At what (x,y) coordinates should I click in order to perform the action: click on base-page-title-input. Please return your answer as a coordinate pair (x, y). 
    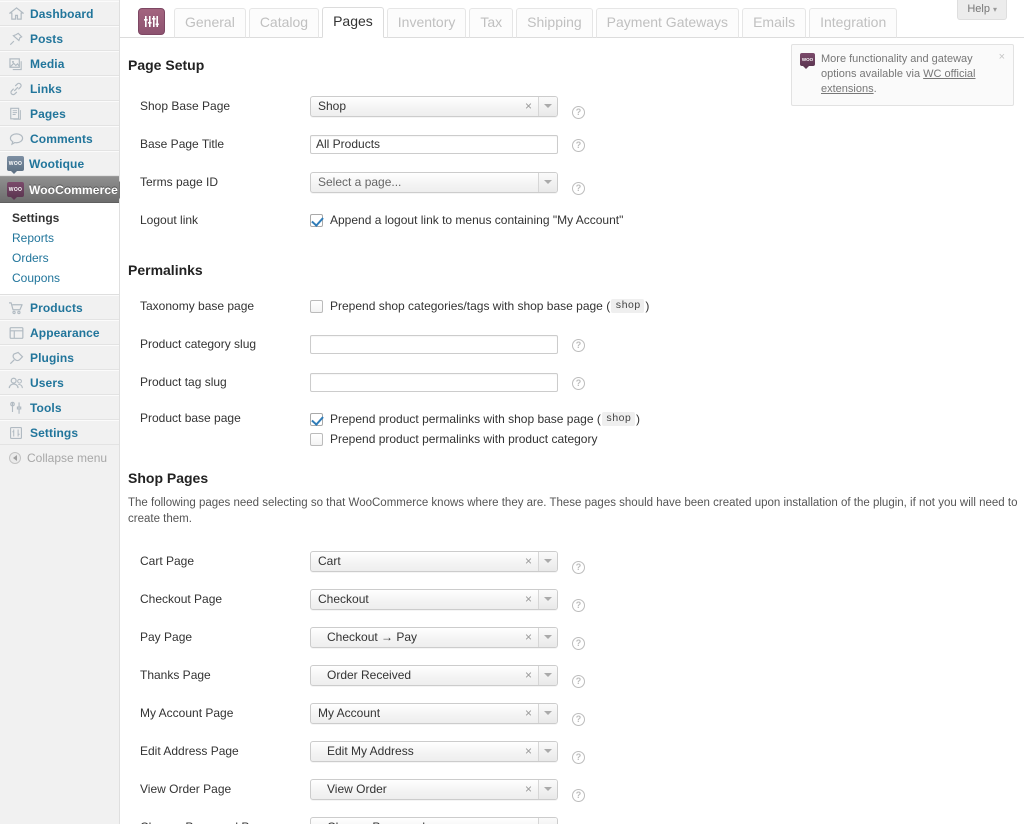
    Looking at the image, I should click on (434, 144).